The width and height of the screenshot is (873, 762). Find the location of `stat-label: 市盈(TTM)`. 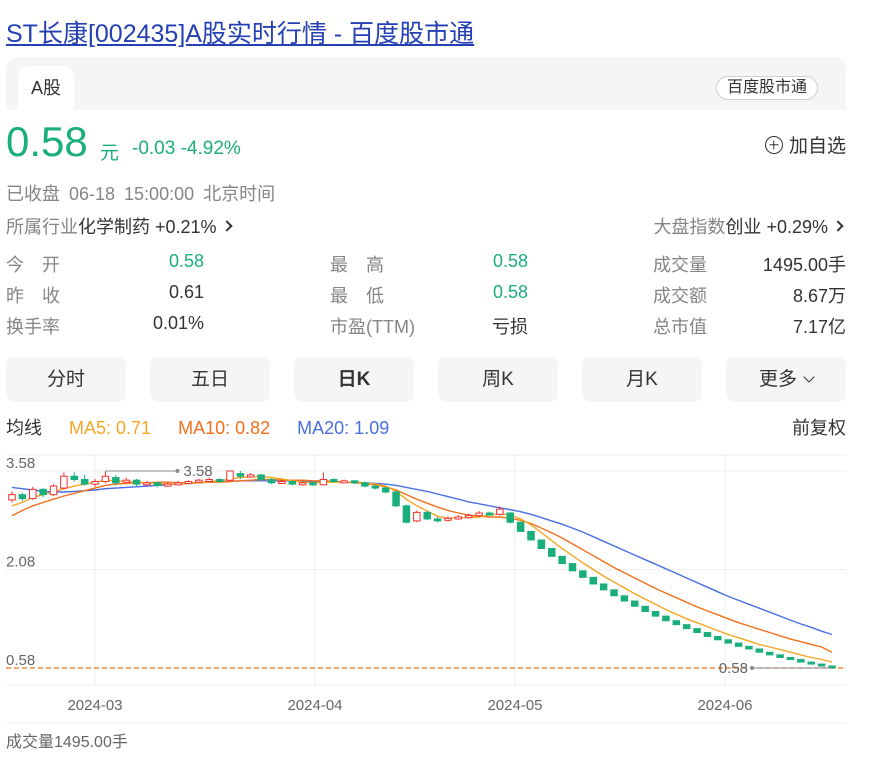

stat-label: 市盈(TTM) is located at coordinates (372, 327).